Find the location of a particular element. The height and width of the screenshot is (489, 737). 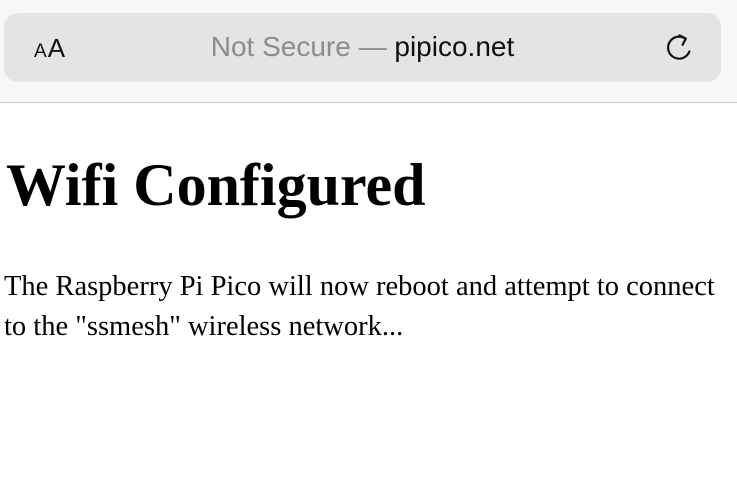

reload-button is located at coordinates (679, 48).